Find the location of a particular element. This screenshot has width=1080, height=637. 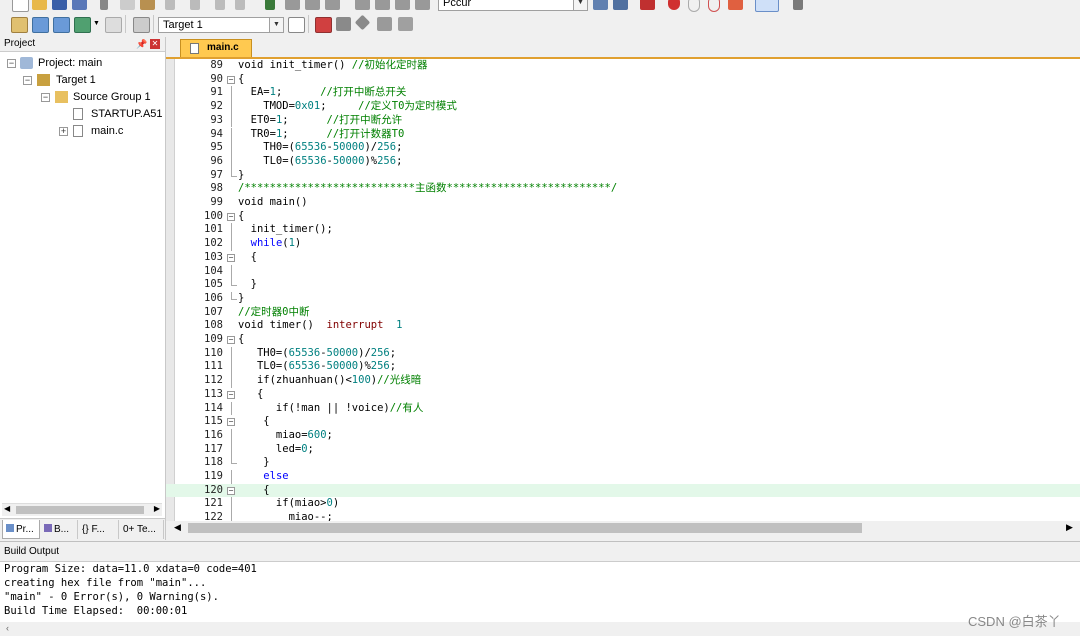

pin-icon: 📌 is located at coordinates (141, 44).